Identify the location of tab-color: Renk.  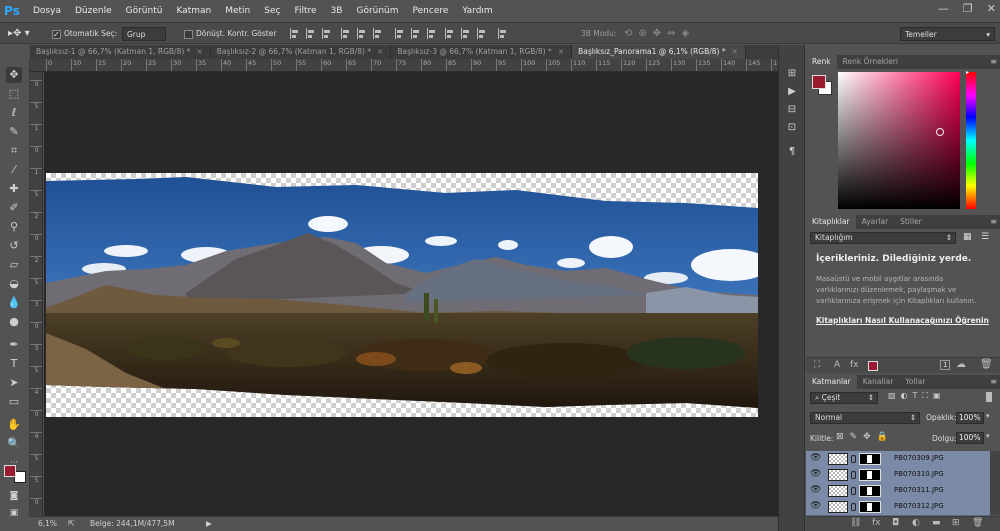
(821, 62).